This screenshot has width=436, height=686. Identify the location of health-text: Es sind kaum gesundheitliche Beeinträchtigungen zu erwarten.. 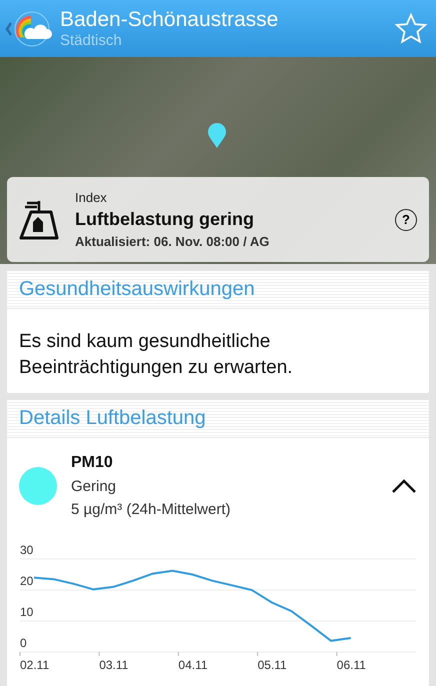
(156, 355).